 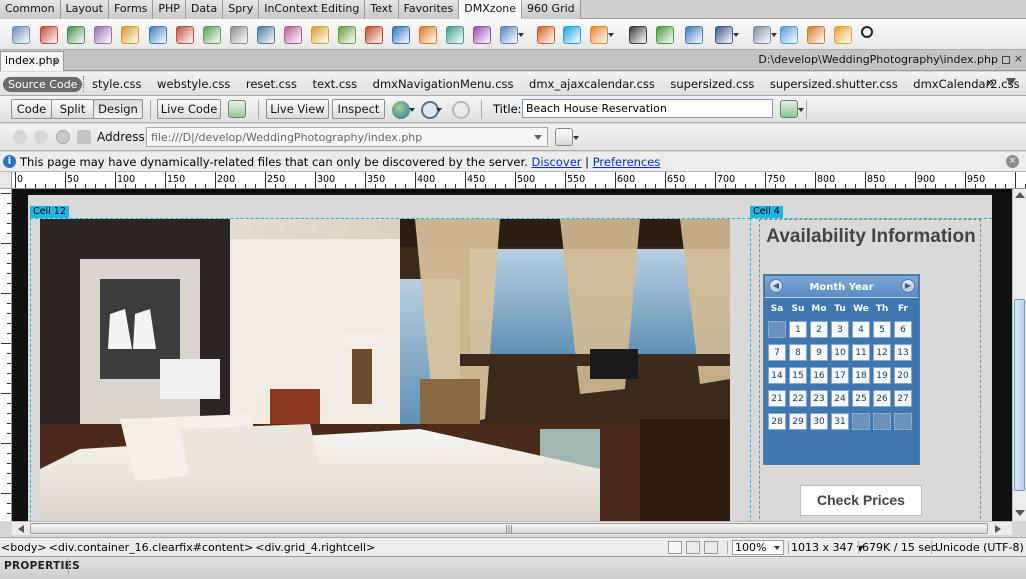 I want to click on calendar-day: 6, so click(x=903, y=329).